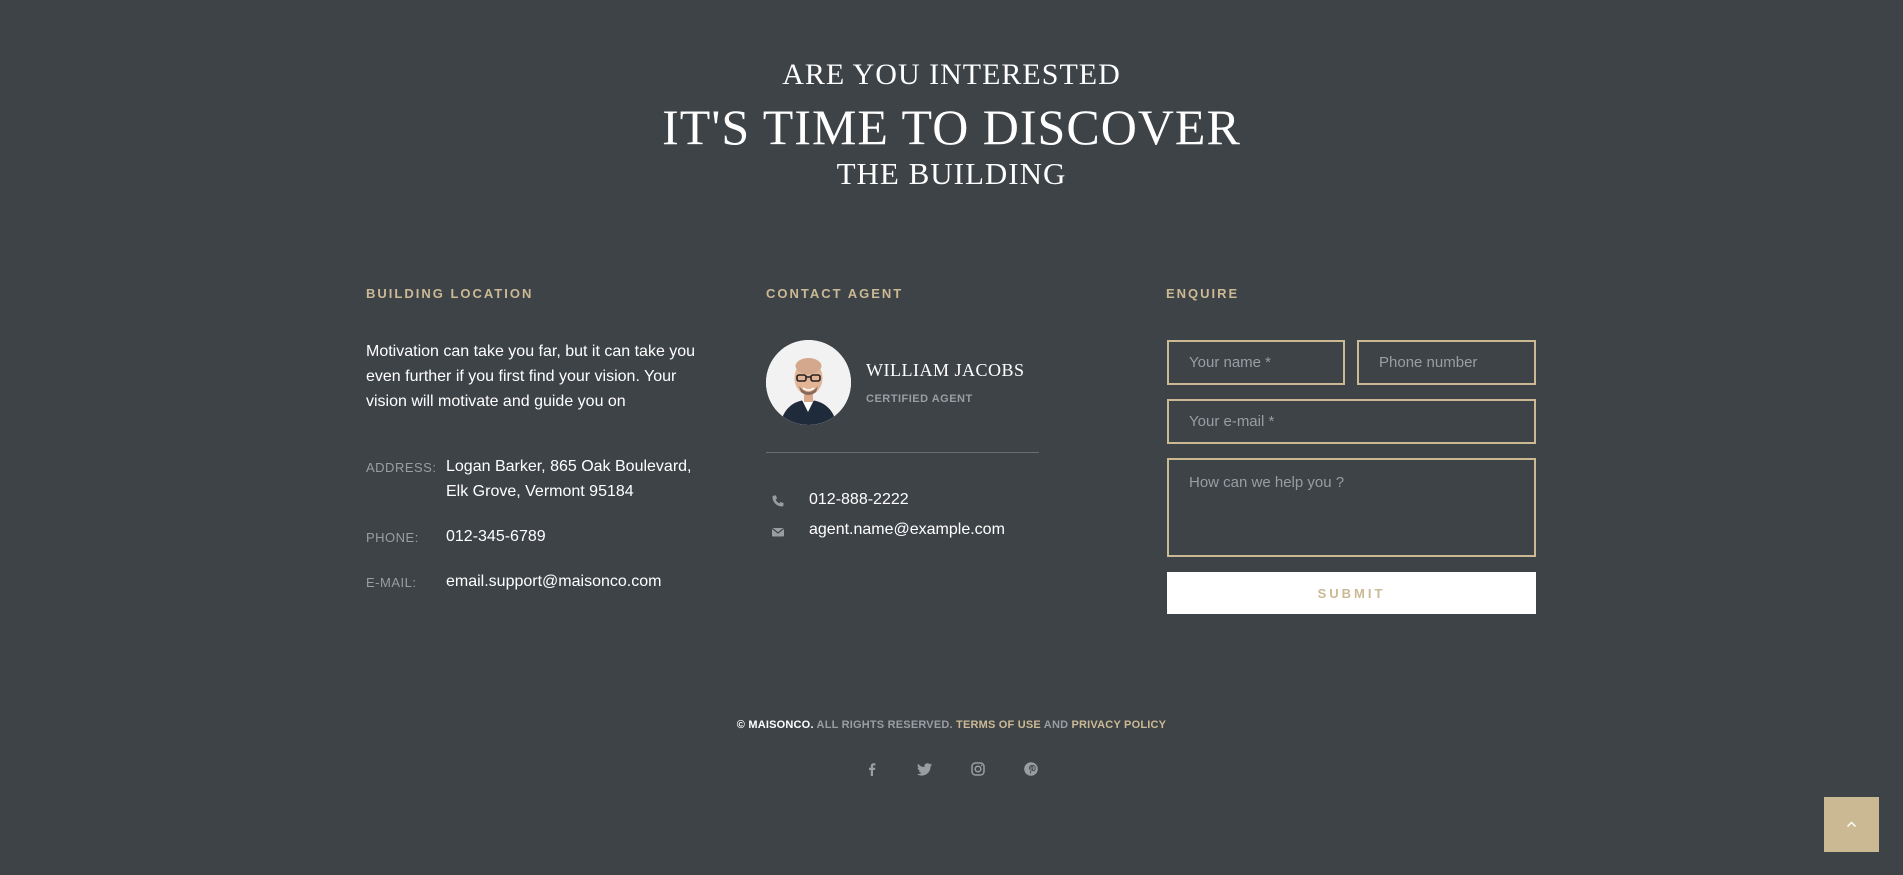 This screenshot has height=875, width=1903. What do you see at coordinates (945, 370) in the screenshot?
I see `agent-name: William Jacobs` at bounding box center [945, 370].